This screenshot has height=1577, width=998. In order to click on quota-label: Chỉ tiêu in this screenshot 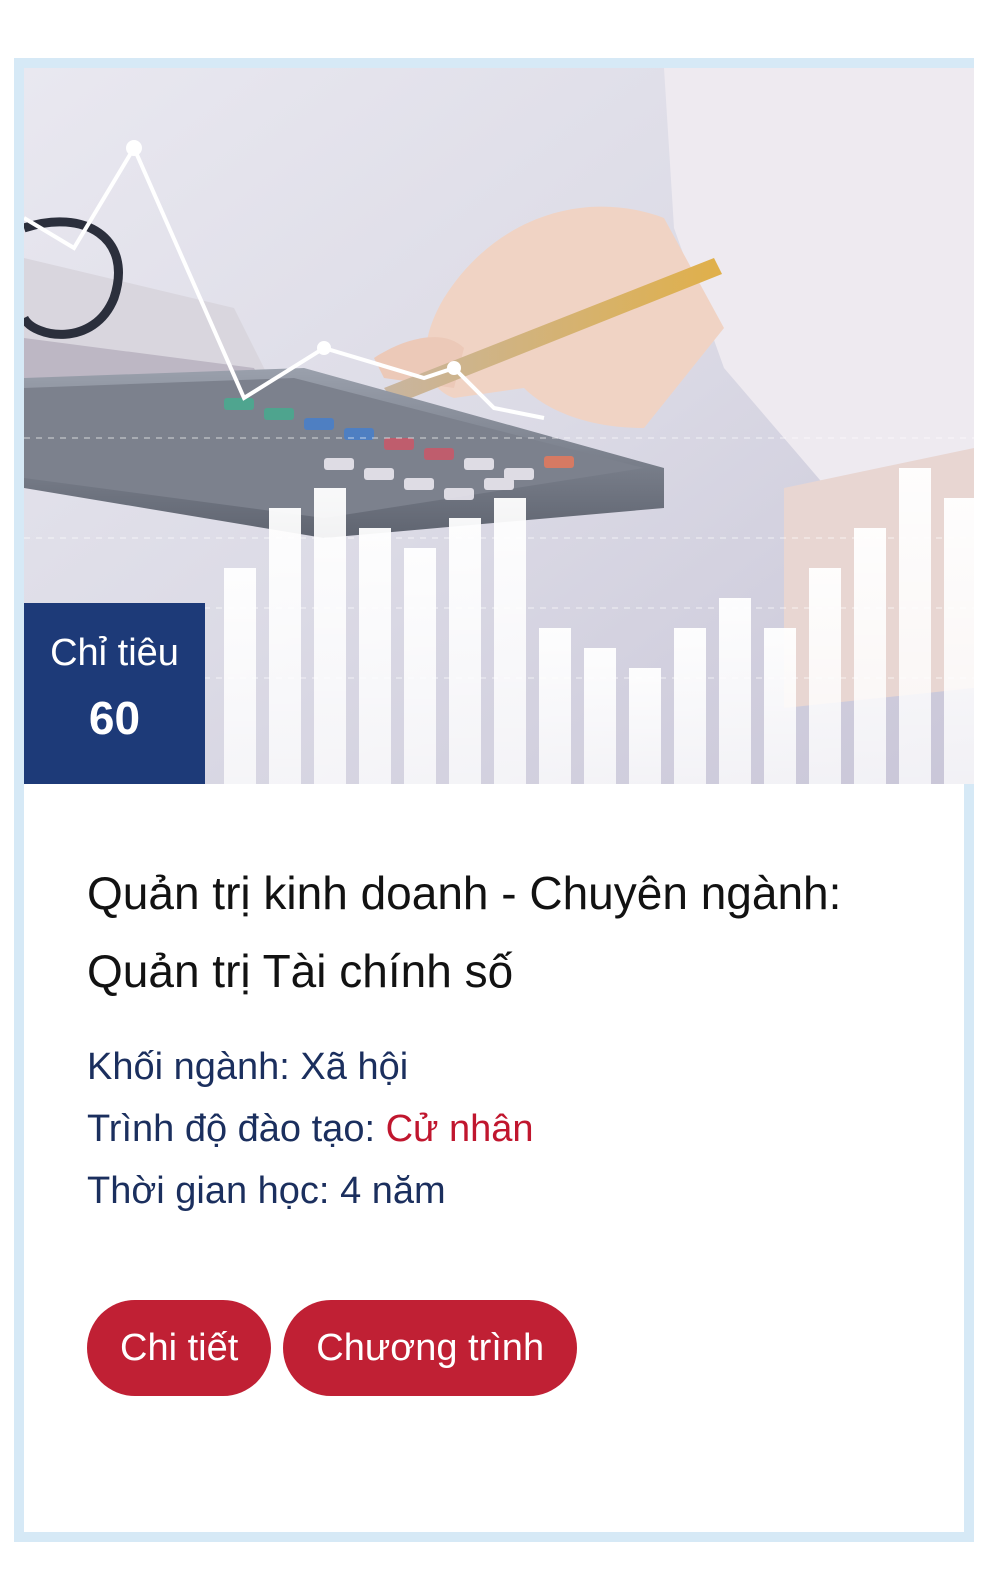, I will do `click(114, 653)`.